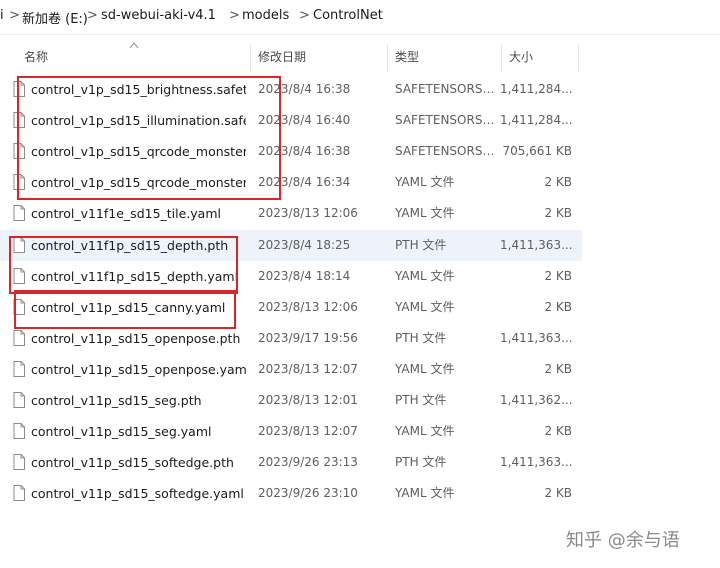 Image resolution: width=720 pixels, height=568 pixels. Describe the element at coordinates (116, 400) in the screenshot. I see `file-name: control_v11p_sd15_seg.pth` at that location.